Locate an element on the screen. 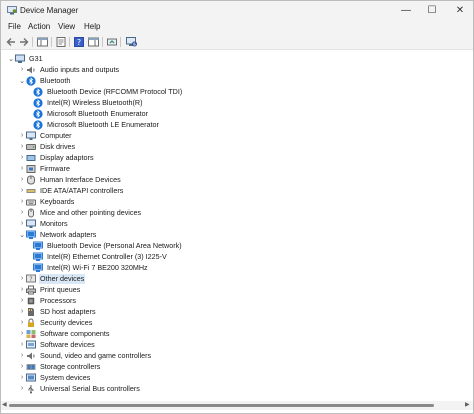 The width and height of the screenshot is (474, 414). horizontal-scrollbar: ◀ ▶ is located at coordinates (237, 405).